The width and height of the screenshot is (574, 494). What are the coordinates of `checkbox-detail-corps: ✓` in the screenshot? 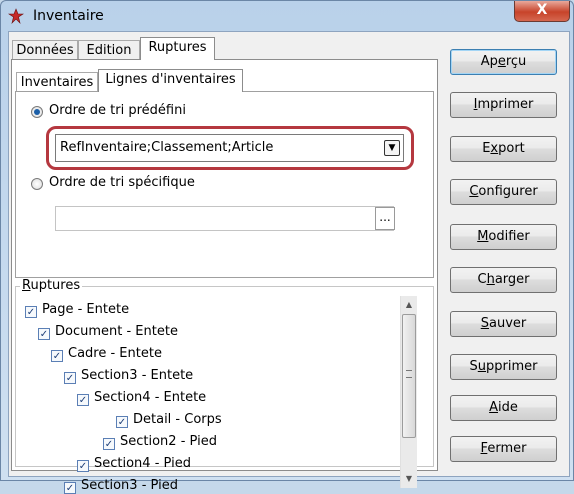 It's located at (122, 422).